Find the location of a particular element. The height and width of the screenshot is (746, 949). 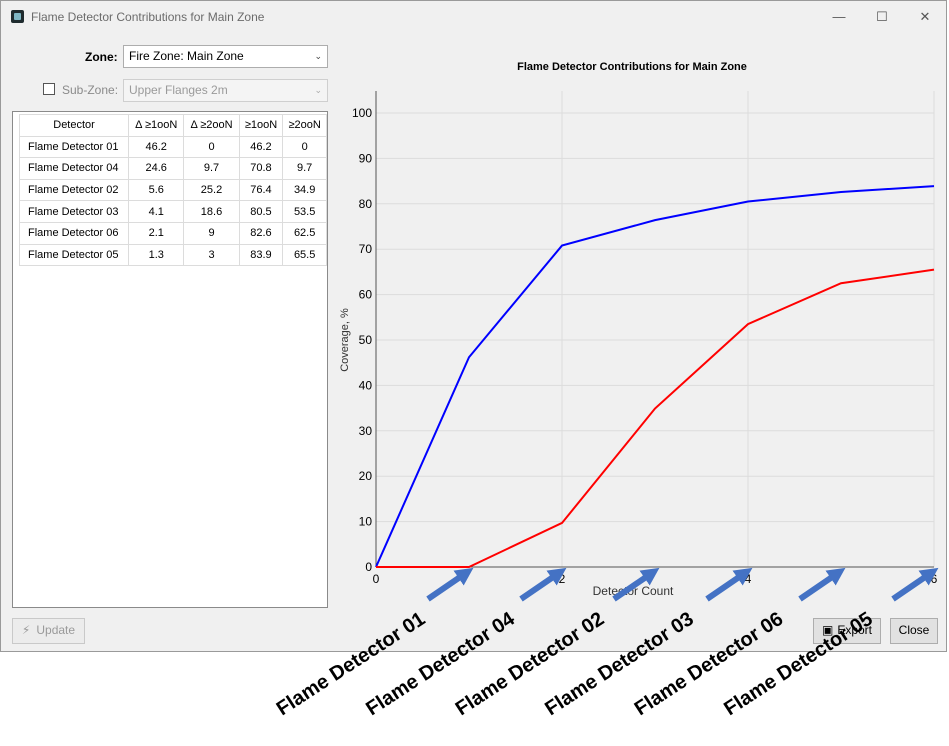

annotation-label: Flame Detector 01 is located at coordinates (351, 664).